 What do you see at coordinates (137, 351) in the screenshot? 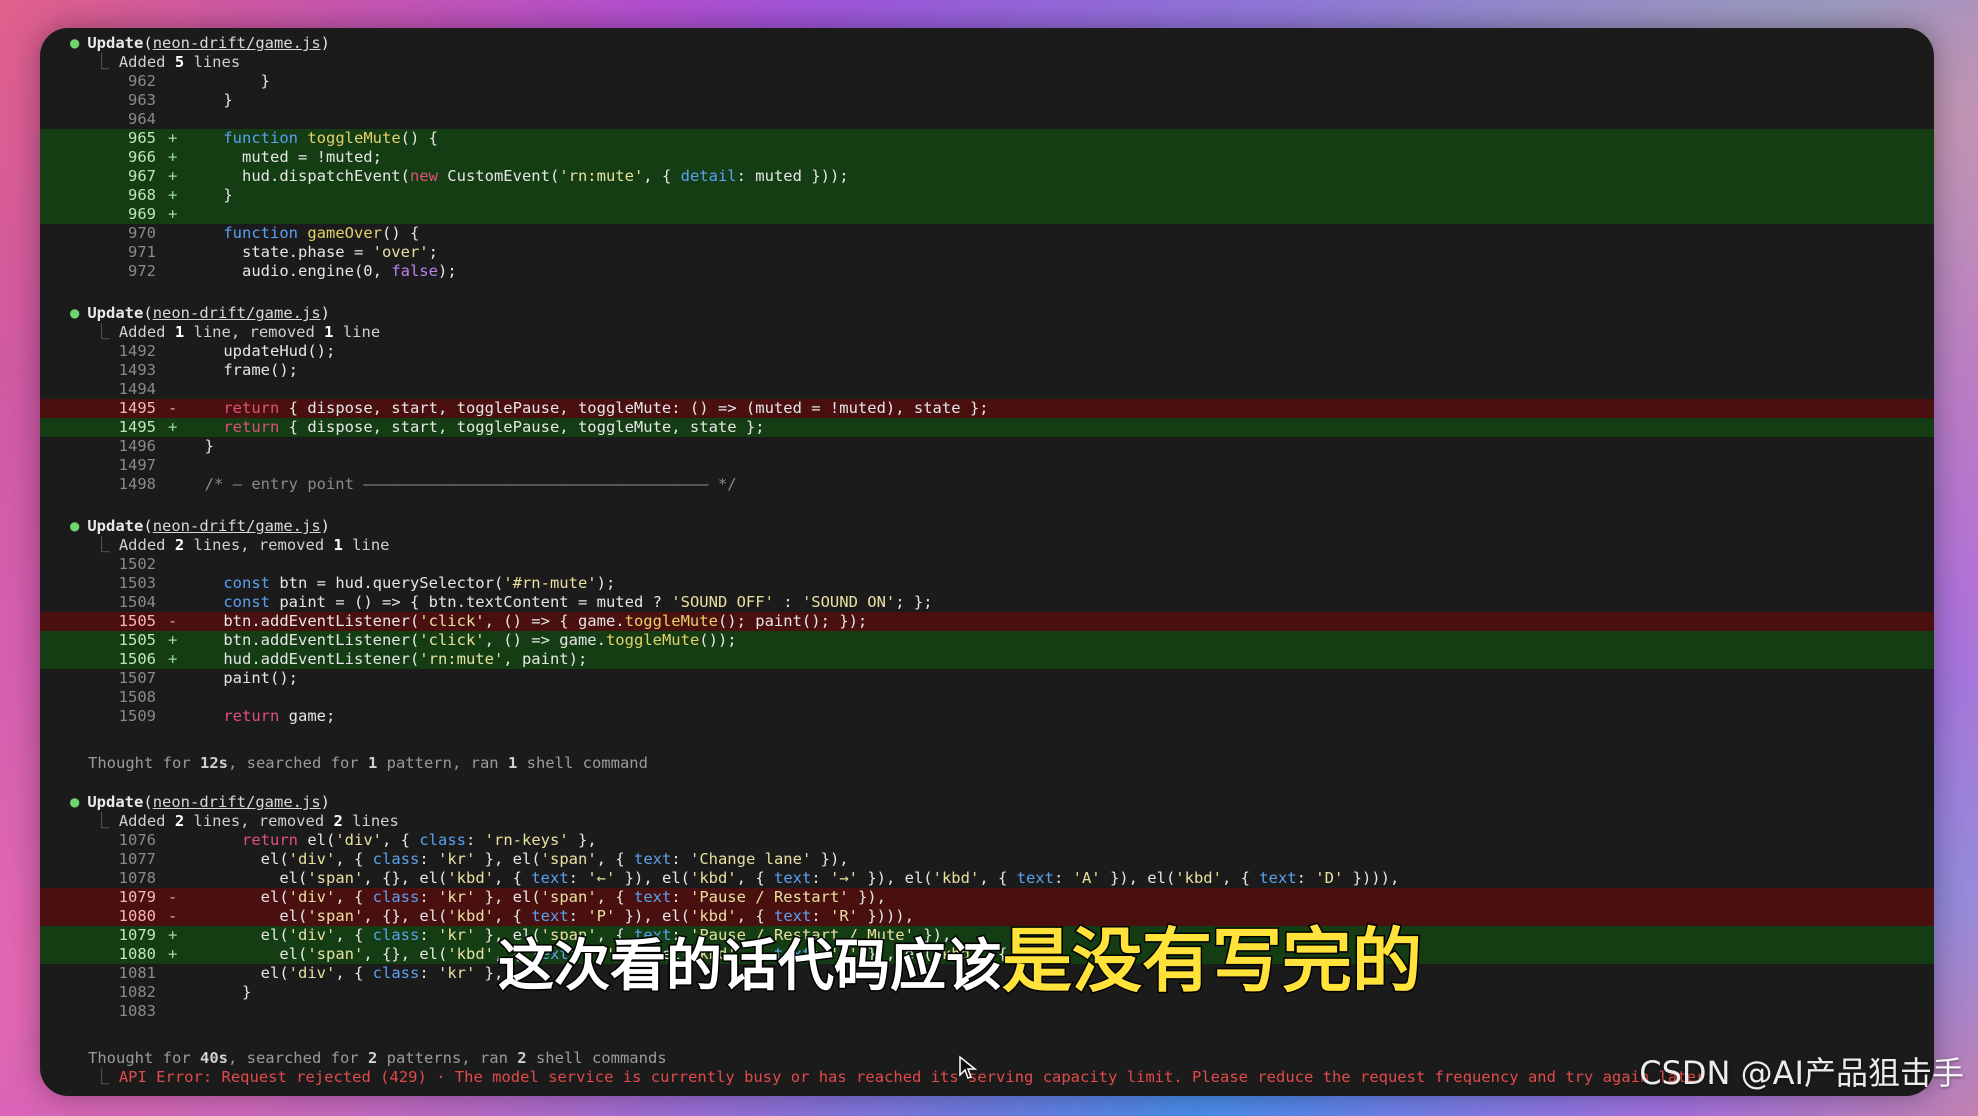
I see `line-number: 1492` at bounding box center [137, 351].